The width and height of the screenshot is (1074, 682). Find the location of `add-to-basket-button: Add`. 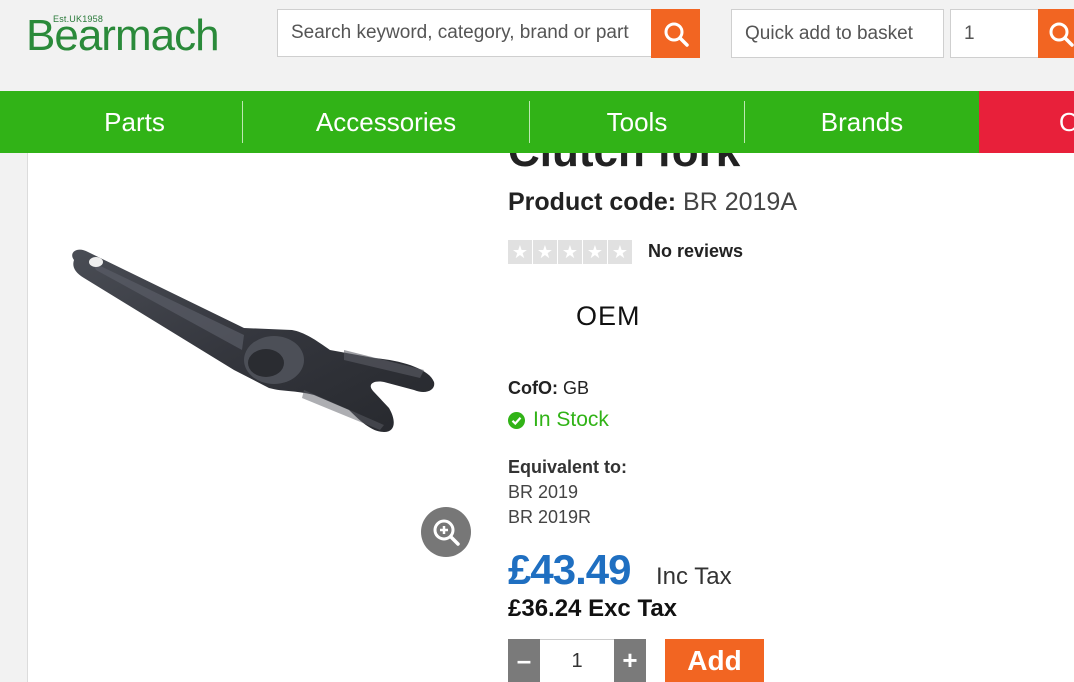

add-to-basket-button: Add is located at coordinates (714, 660).